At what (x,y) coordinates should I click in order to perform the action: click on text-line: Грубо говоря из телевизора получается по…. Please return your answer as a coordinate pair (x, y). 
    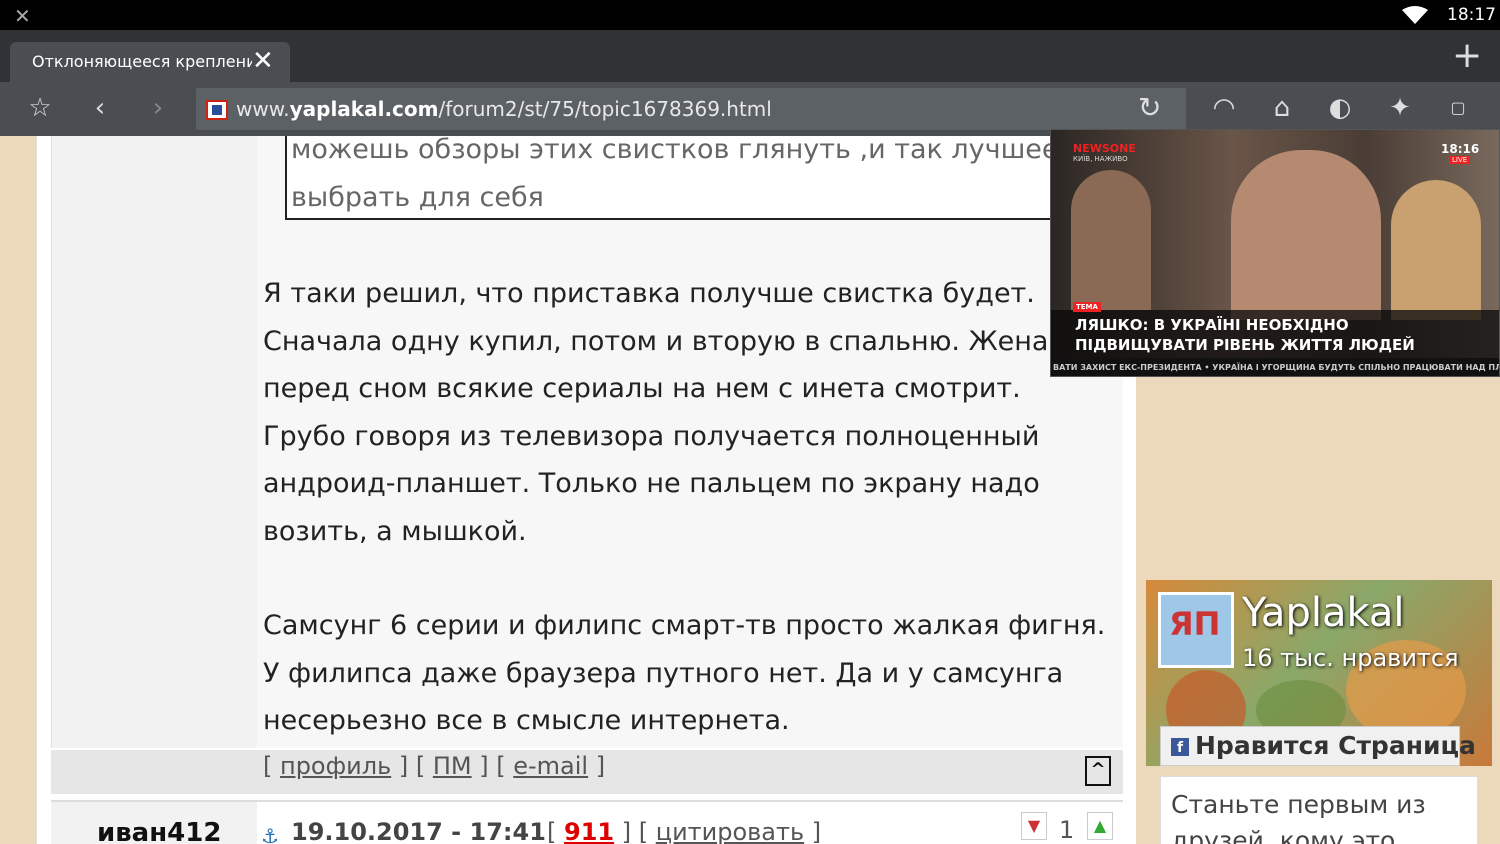
    Looking at the image, I should click on (651, 436).